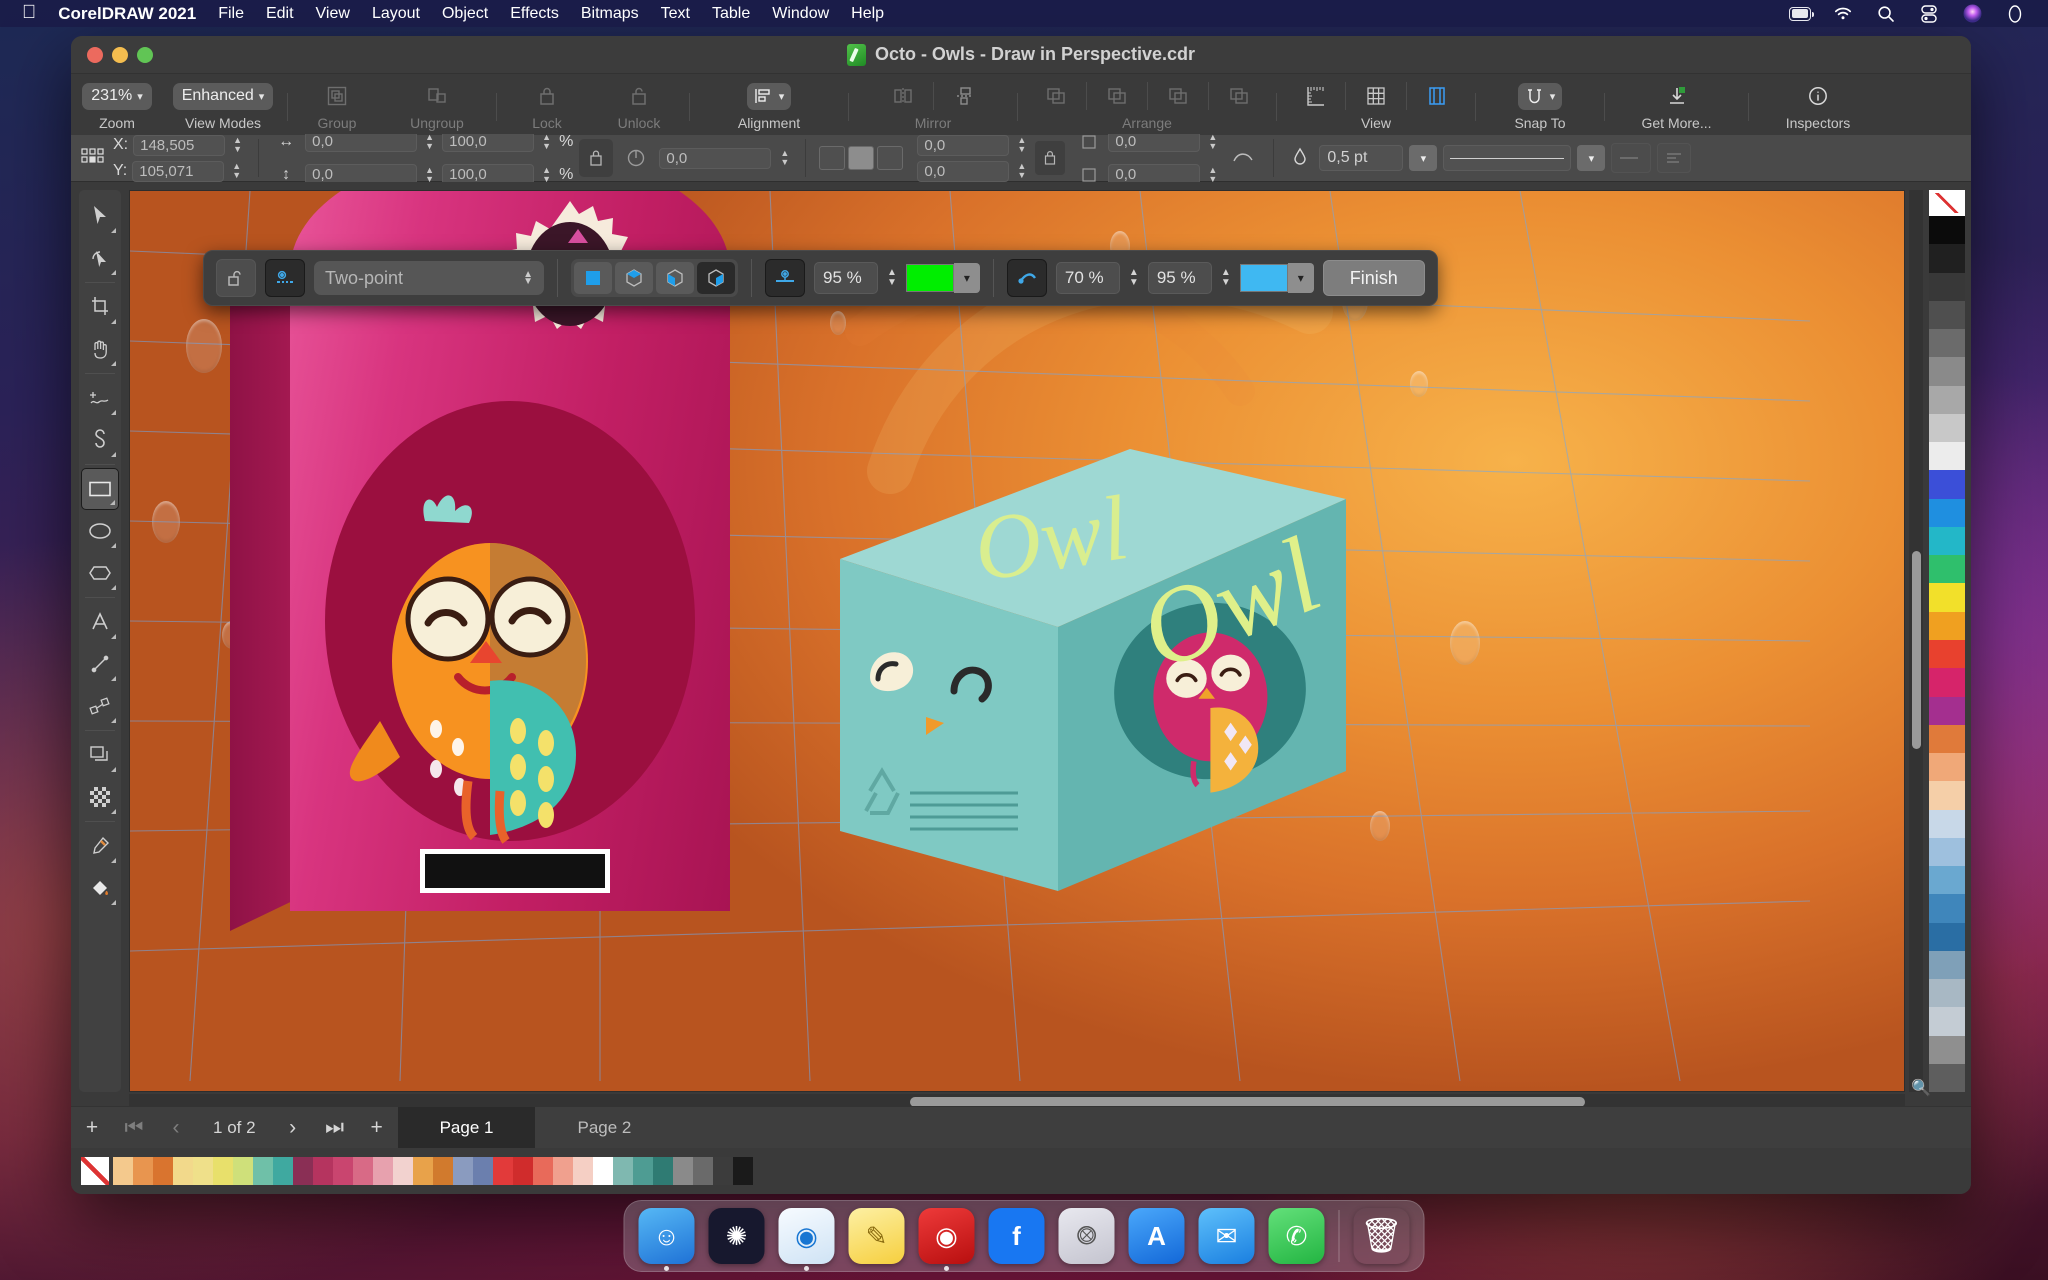 The image size is (2048, 1280). I want to click on corner-input-1: 0,0, so click(963, 145).